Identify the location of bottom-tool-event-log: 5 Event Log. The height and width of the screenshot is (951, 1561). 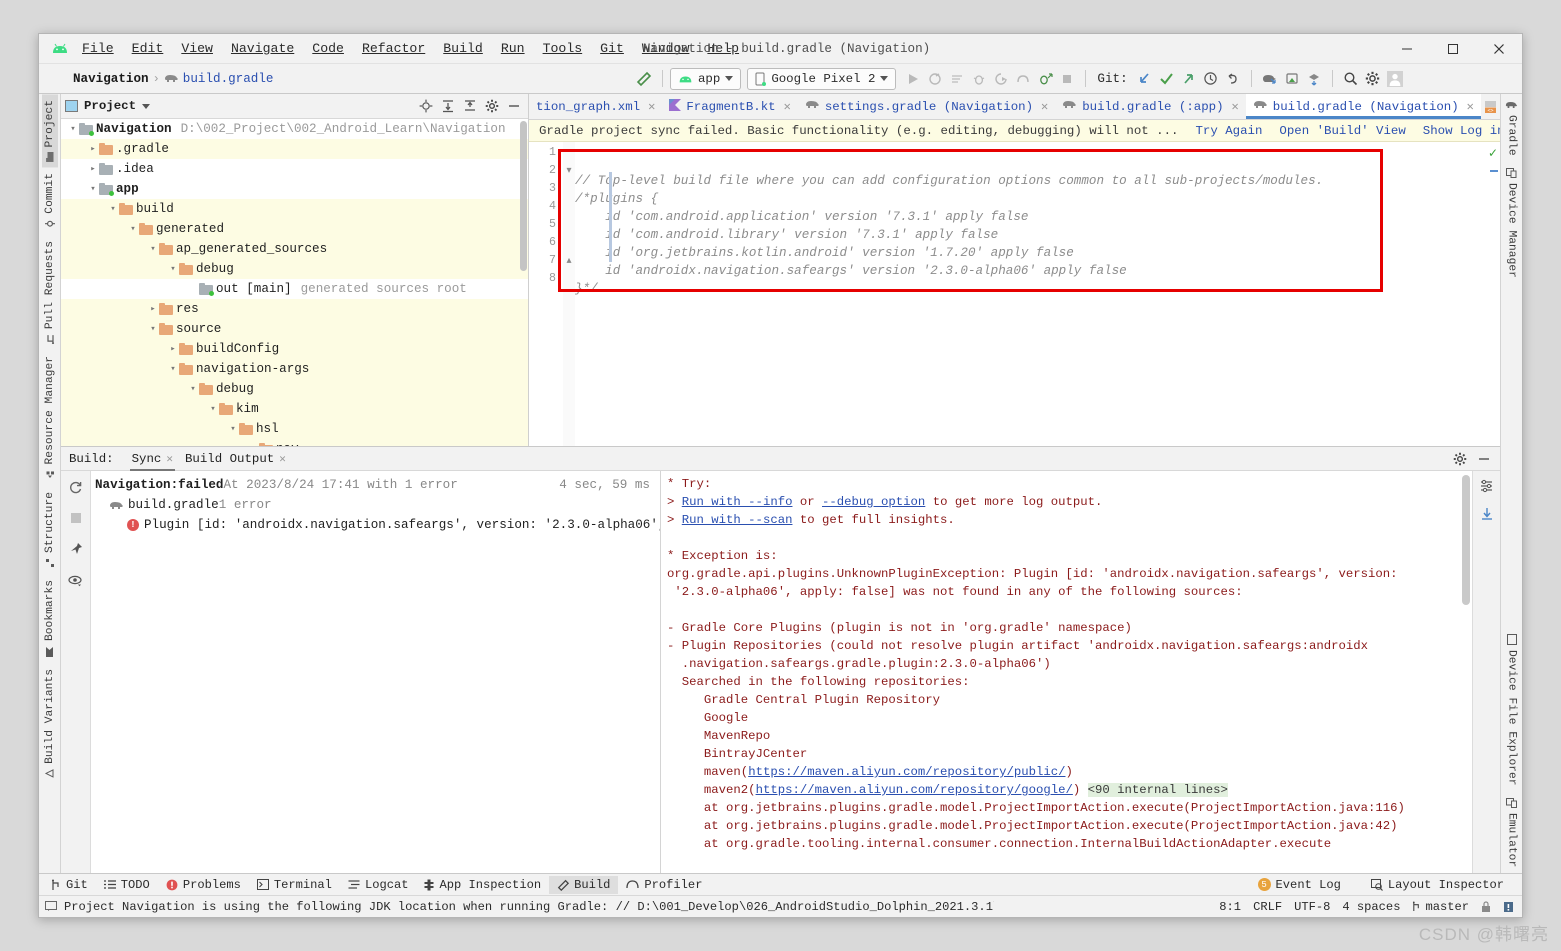
(1299, 885).